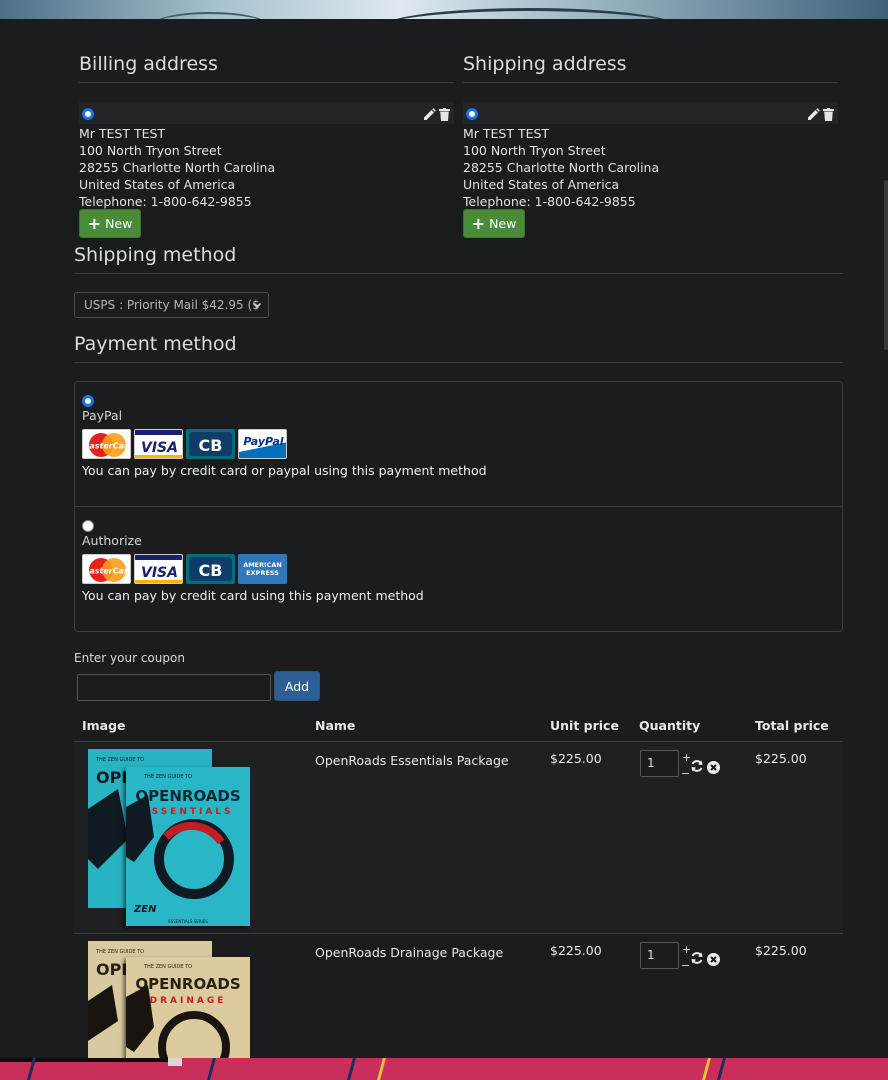 The height and width of the screenshot is (1080, 888). What do you see at coordinates (174, 687) in the screenshot?
I see `coupon-input` at bounding box center [174, 687].